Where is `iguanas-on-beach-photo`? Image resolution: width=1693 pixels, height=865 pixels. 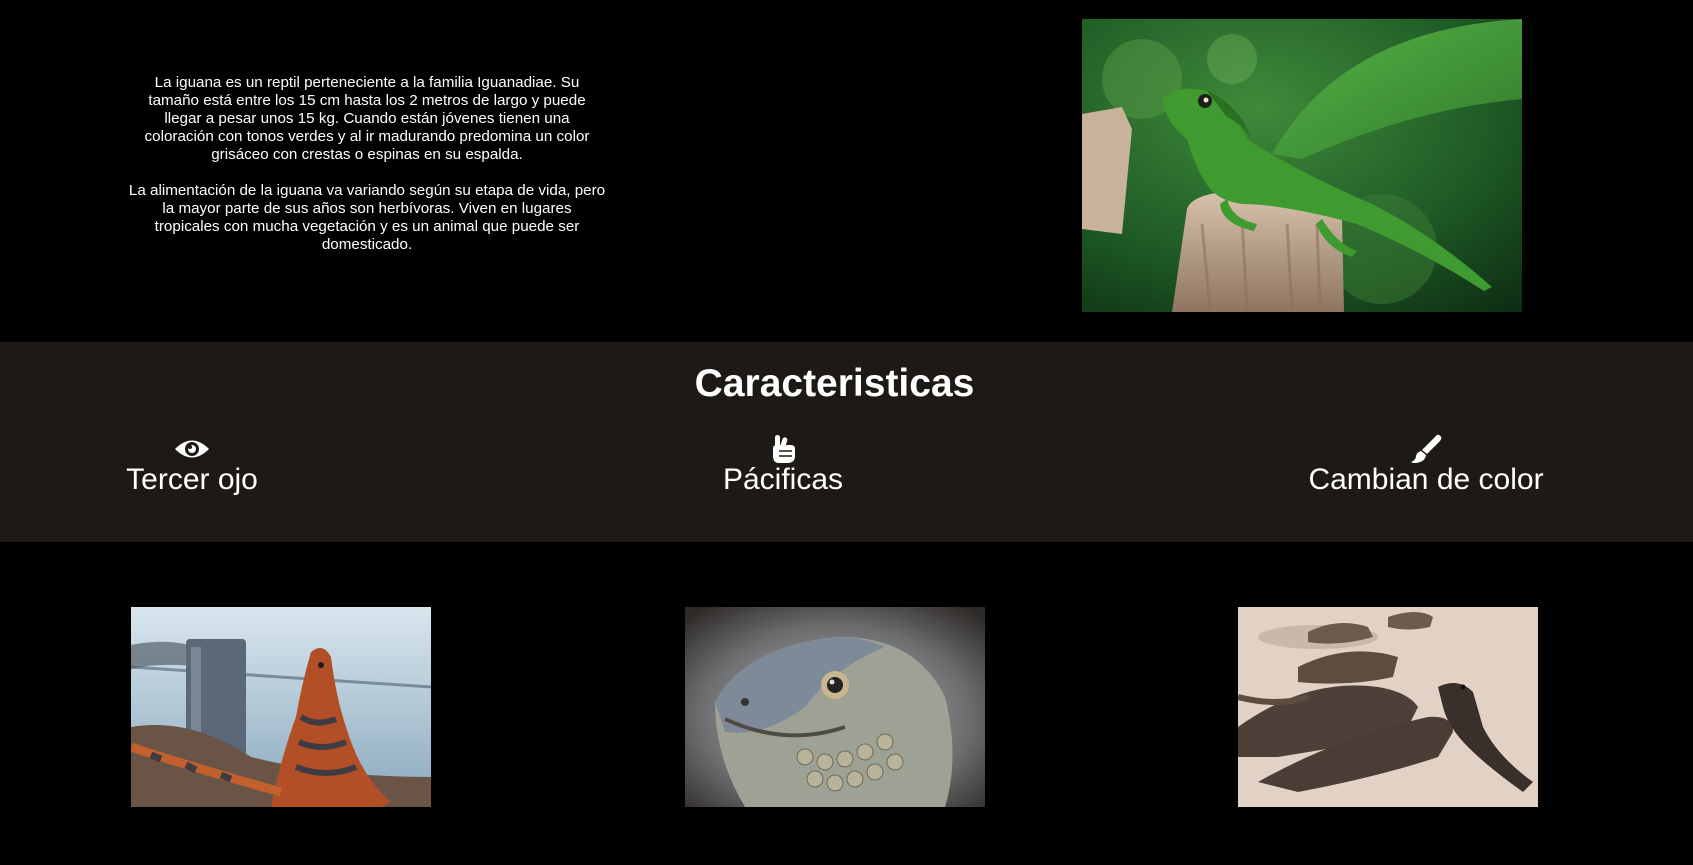
iguanas-on-beach-photo is located at coordinates (1388, 707).